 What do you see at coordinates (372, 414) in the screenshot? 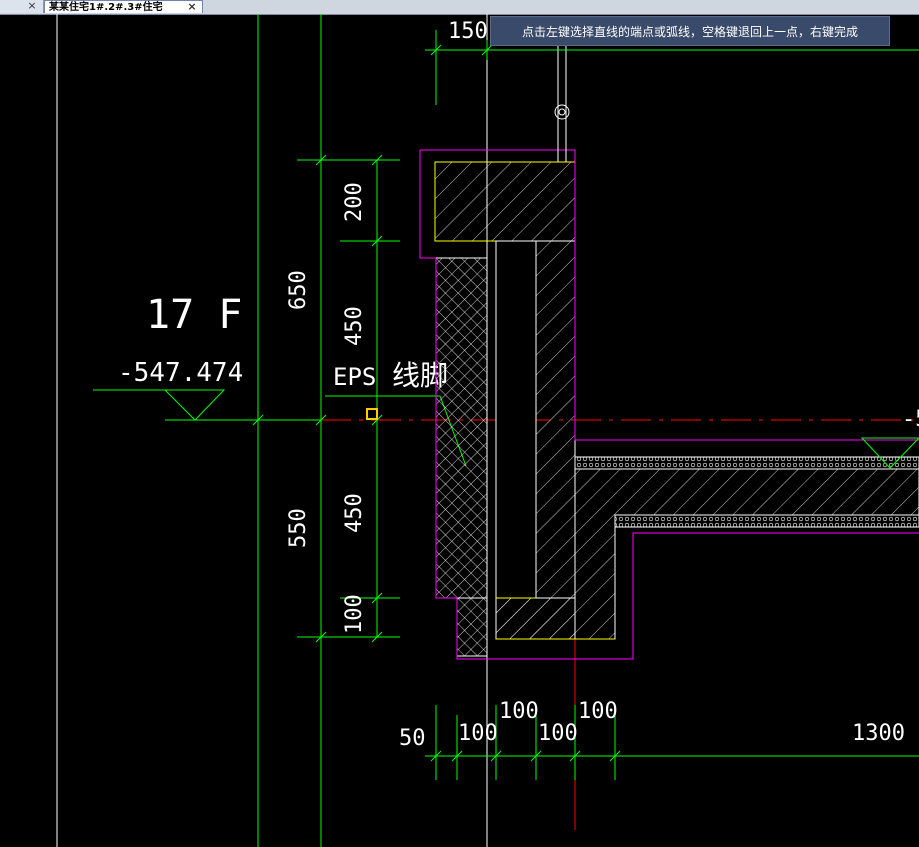
I see `snap-cursor` at bounding box center [372, 414].